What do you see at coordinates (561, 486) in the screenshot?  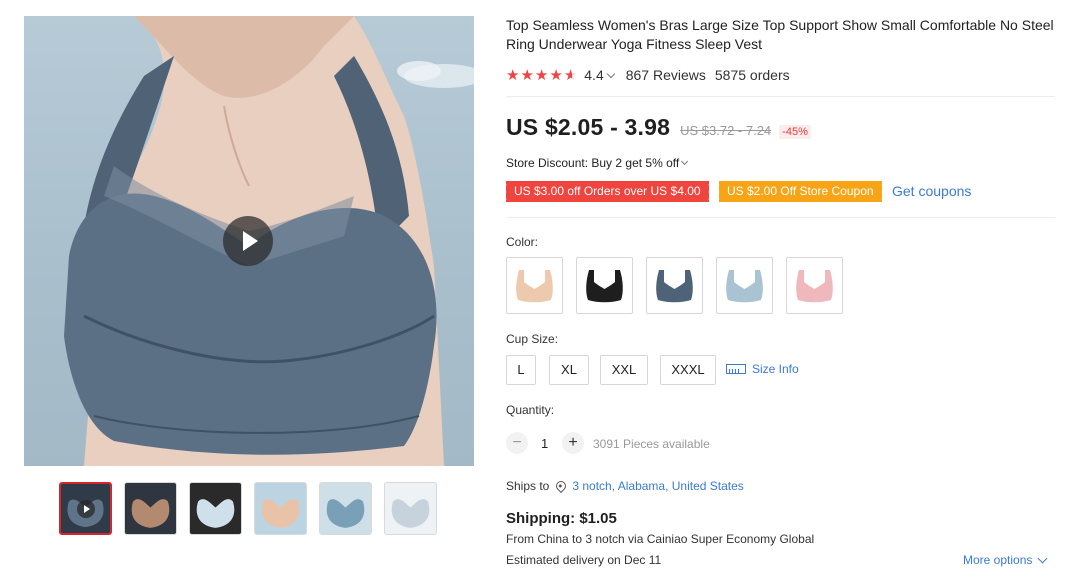 I see `location-pin-icon` at bounding box center [561, 486].